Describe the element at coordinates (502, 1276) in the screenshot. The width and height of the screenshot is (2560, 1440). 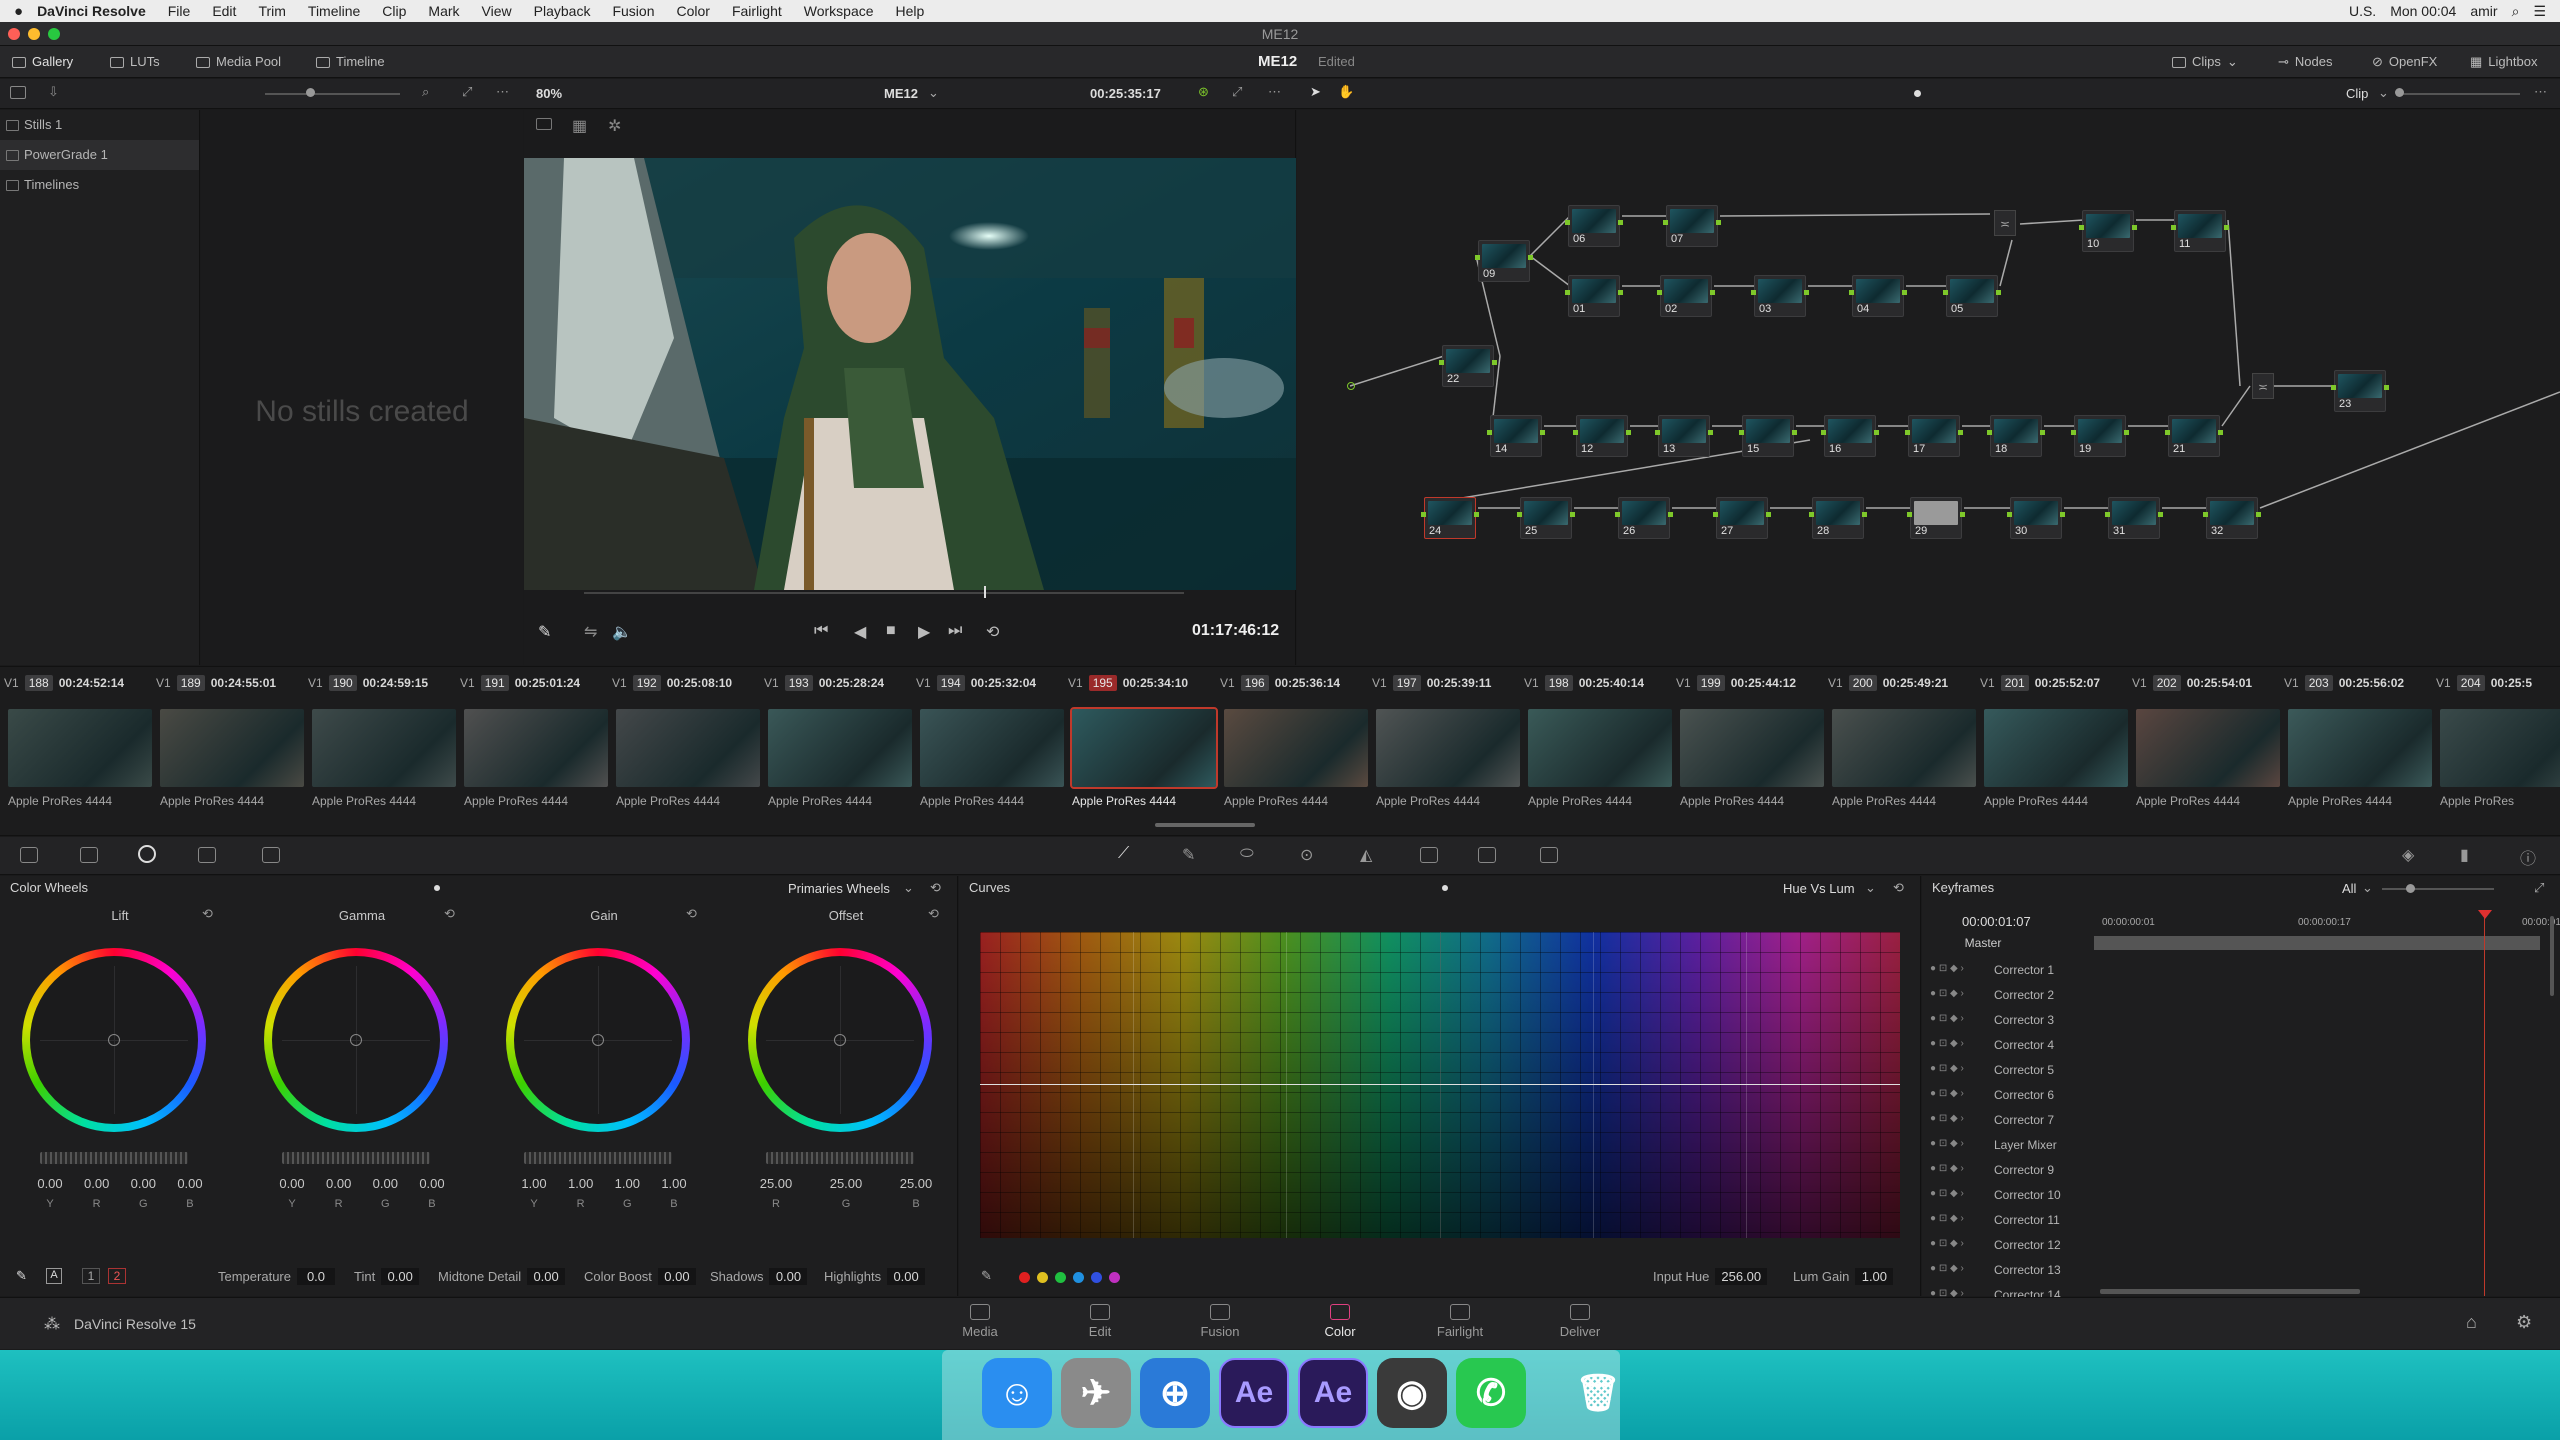
I see `midtone-detail-field: Midtone Detail 0.00` at that location.